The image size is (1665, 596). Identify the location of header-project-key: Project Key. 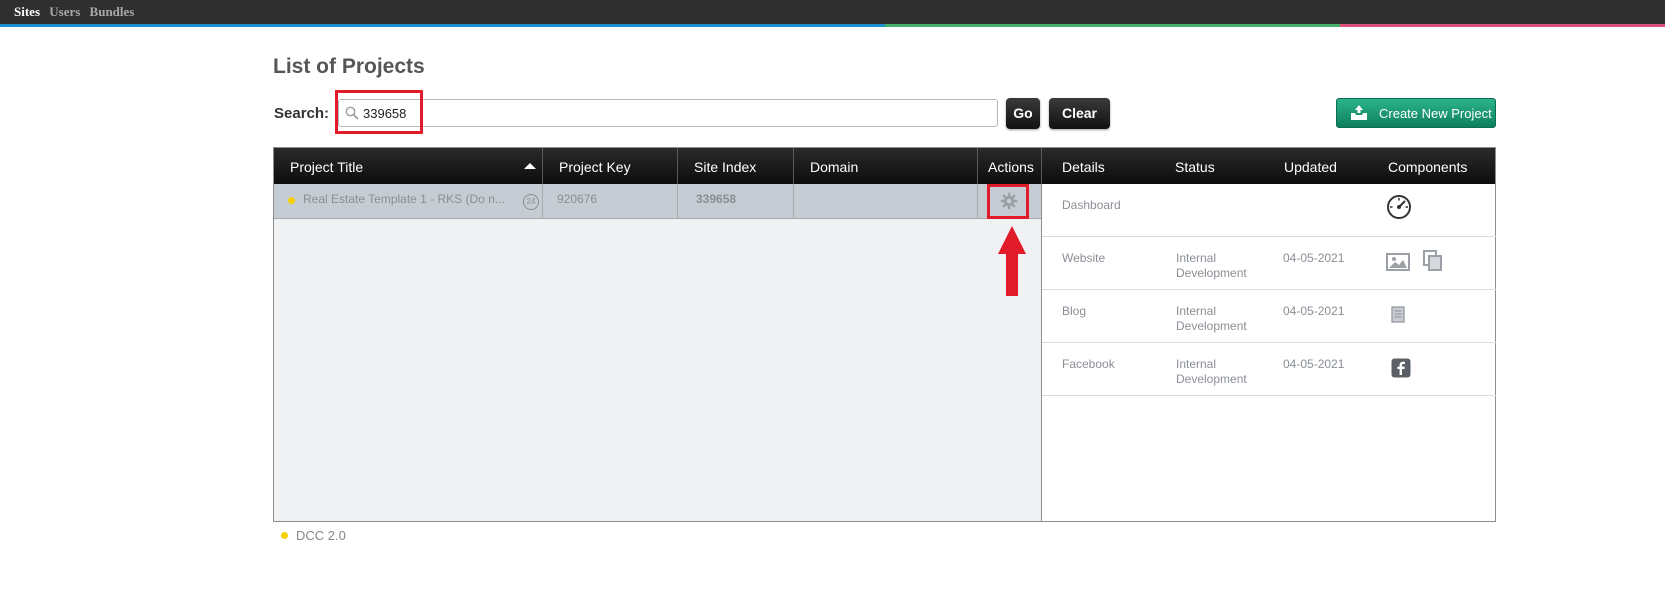
(610, 166).